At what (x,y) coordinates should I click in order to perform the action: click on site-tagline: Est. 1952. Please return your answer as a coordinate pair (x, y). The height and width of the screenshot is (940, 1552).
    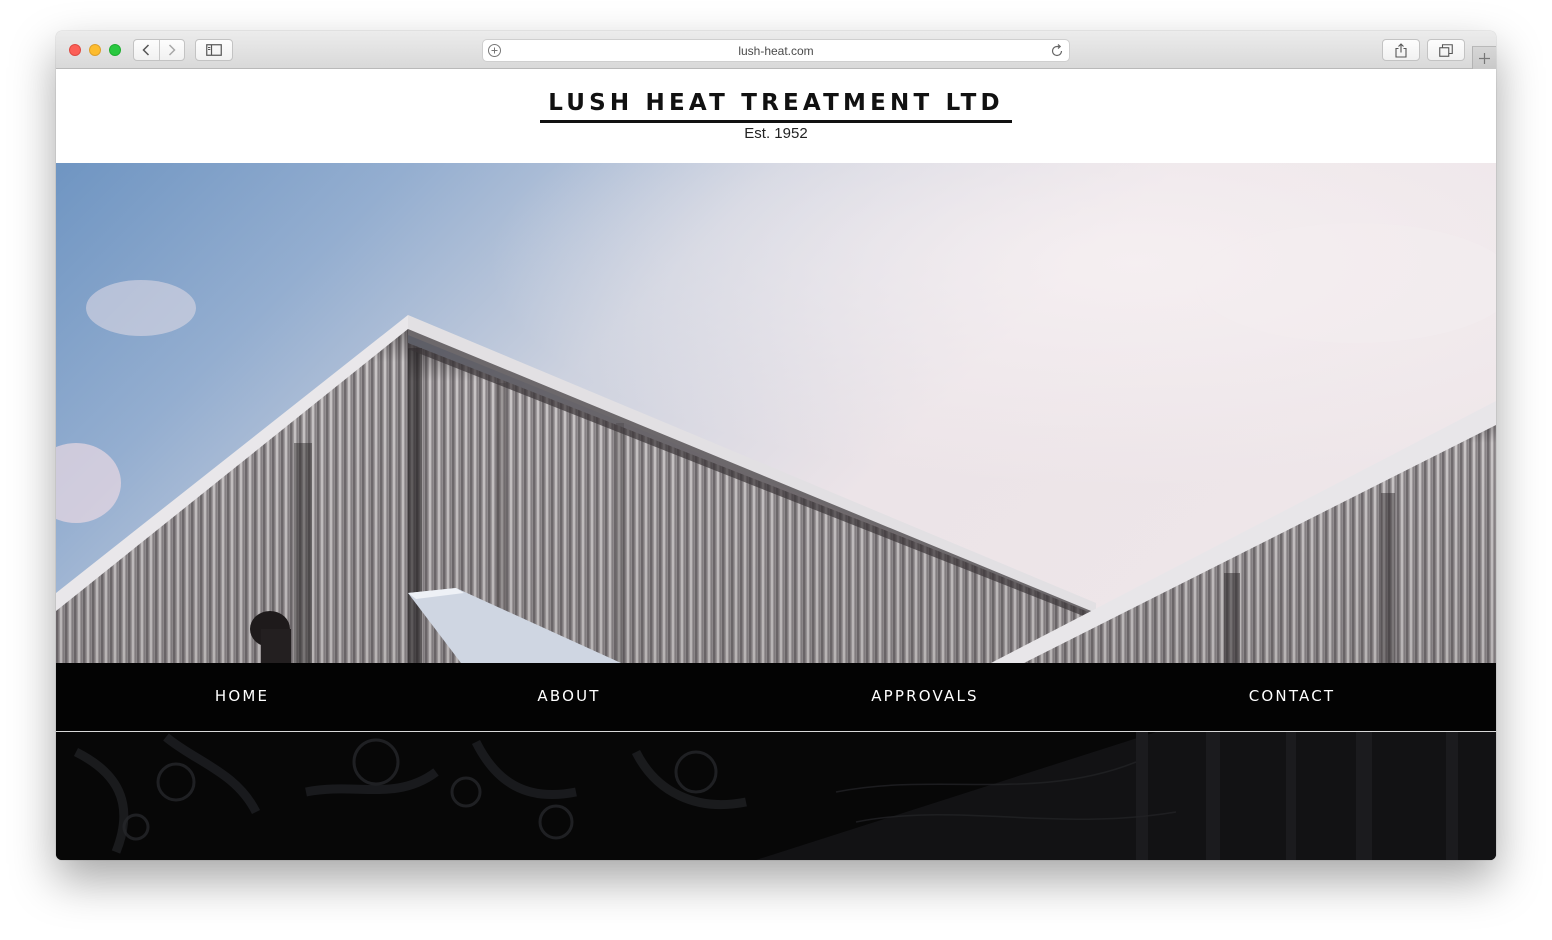
    Looking at the image, I should click on (776, 133).